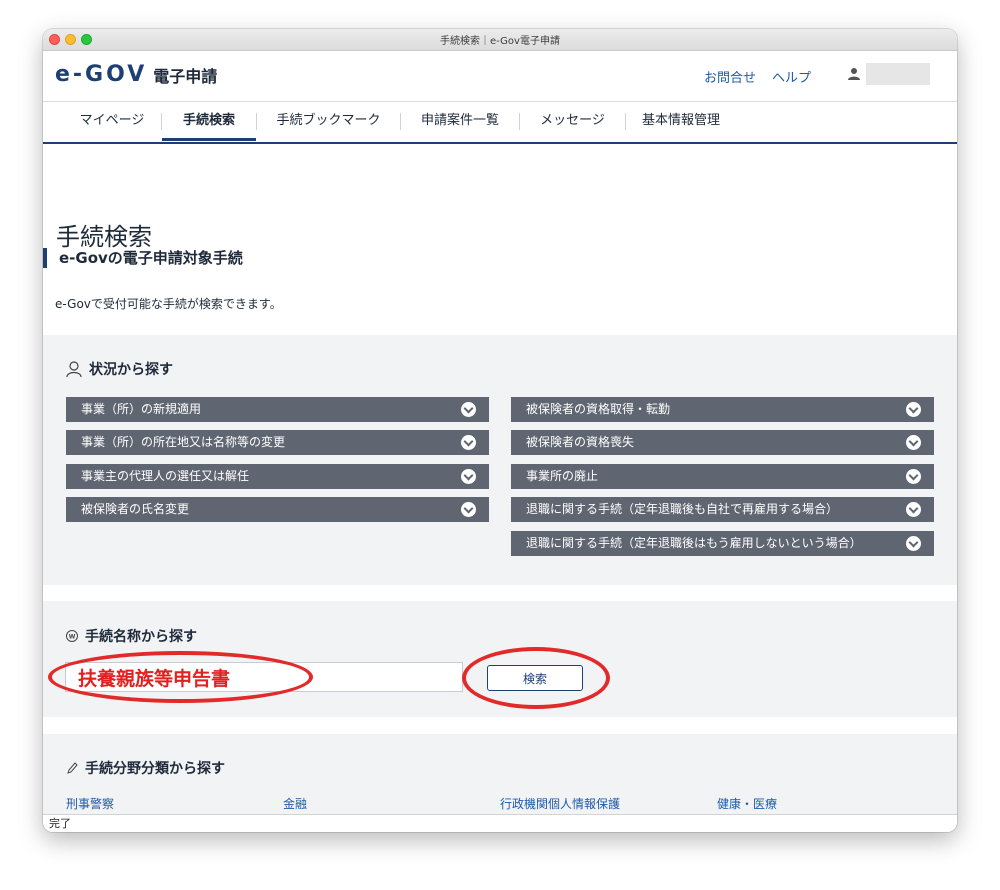 The width and height of the screenshot is (1000, 890). What do you see at coordinates (722, 442) in the screenshot?
I see `situation-item: 被保険者の資格喪失` at bounding box center [722, 442].